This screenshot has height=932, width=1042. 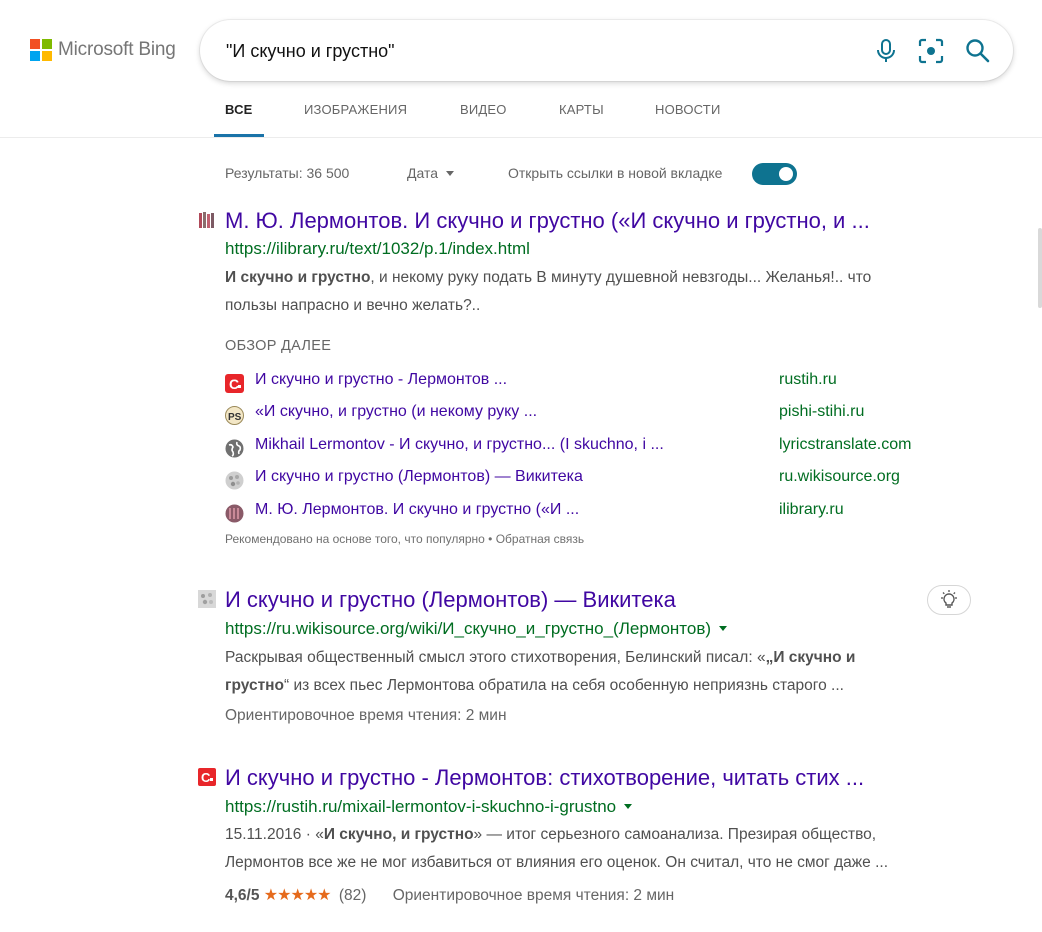 I want to click on rating-score: 4,6/5, so click(x=242, y=895).